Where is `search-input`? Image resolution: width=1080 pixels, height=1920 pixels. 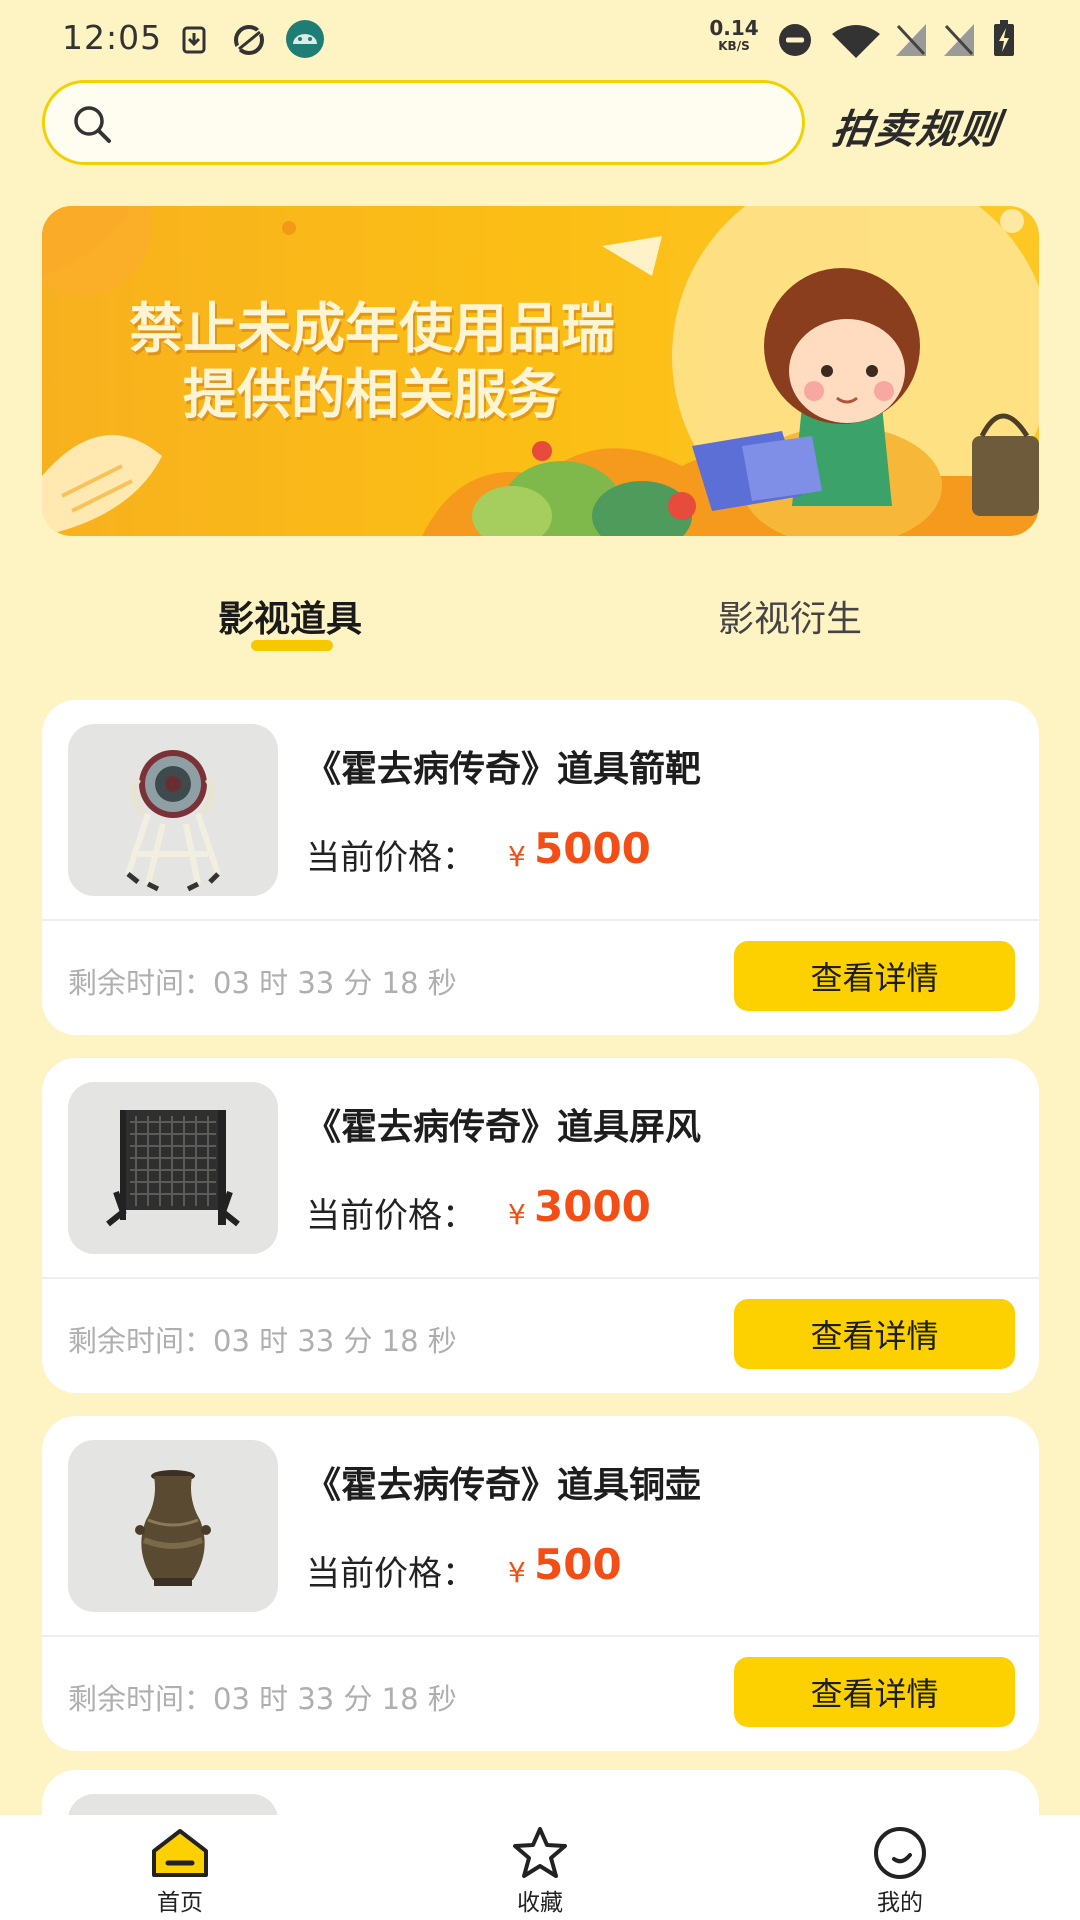 search-input is located at coordinates (445, 123).